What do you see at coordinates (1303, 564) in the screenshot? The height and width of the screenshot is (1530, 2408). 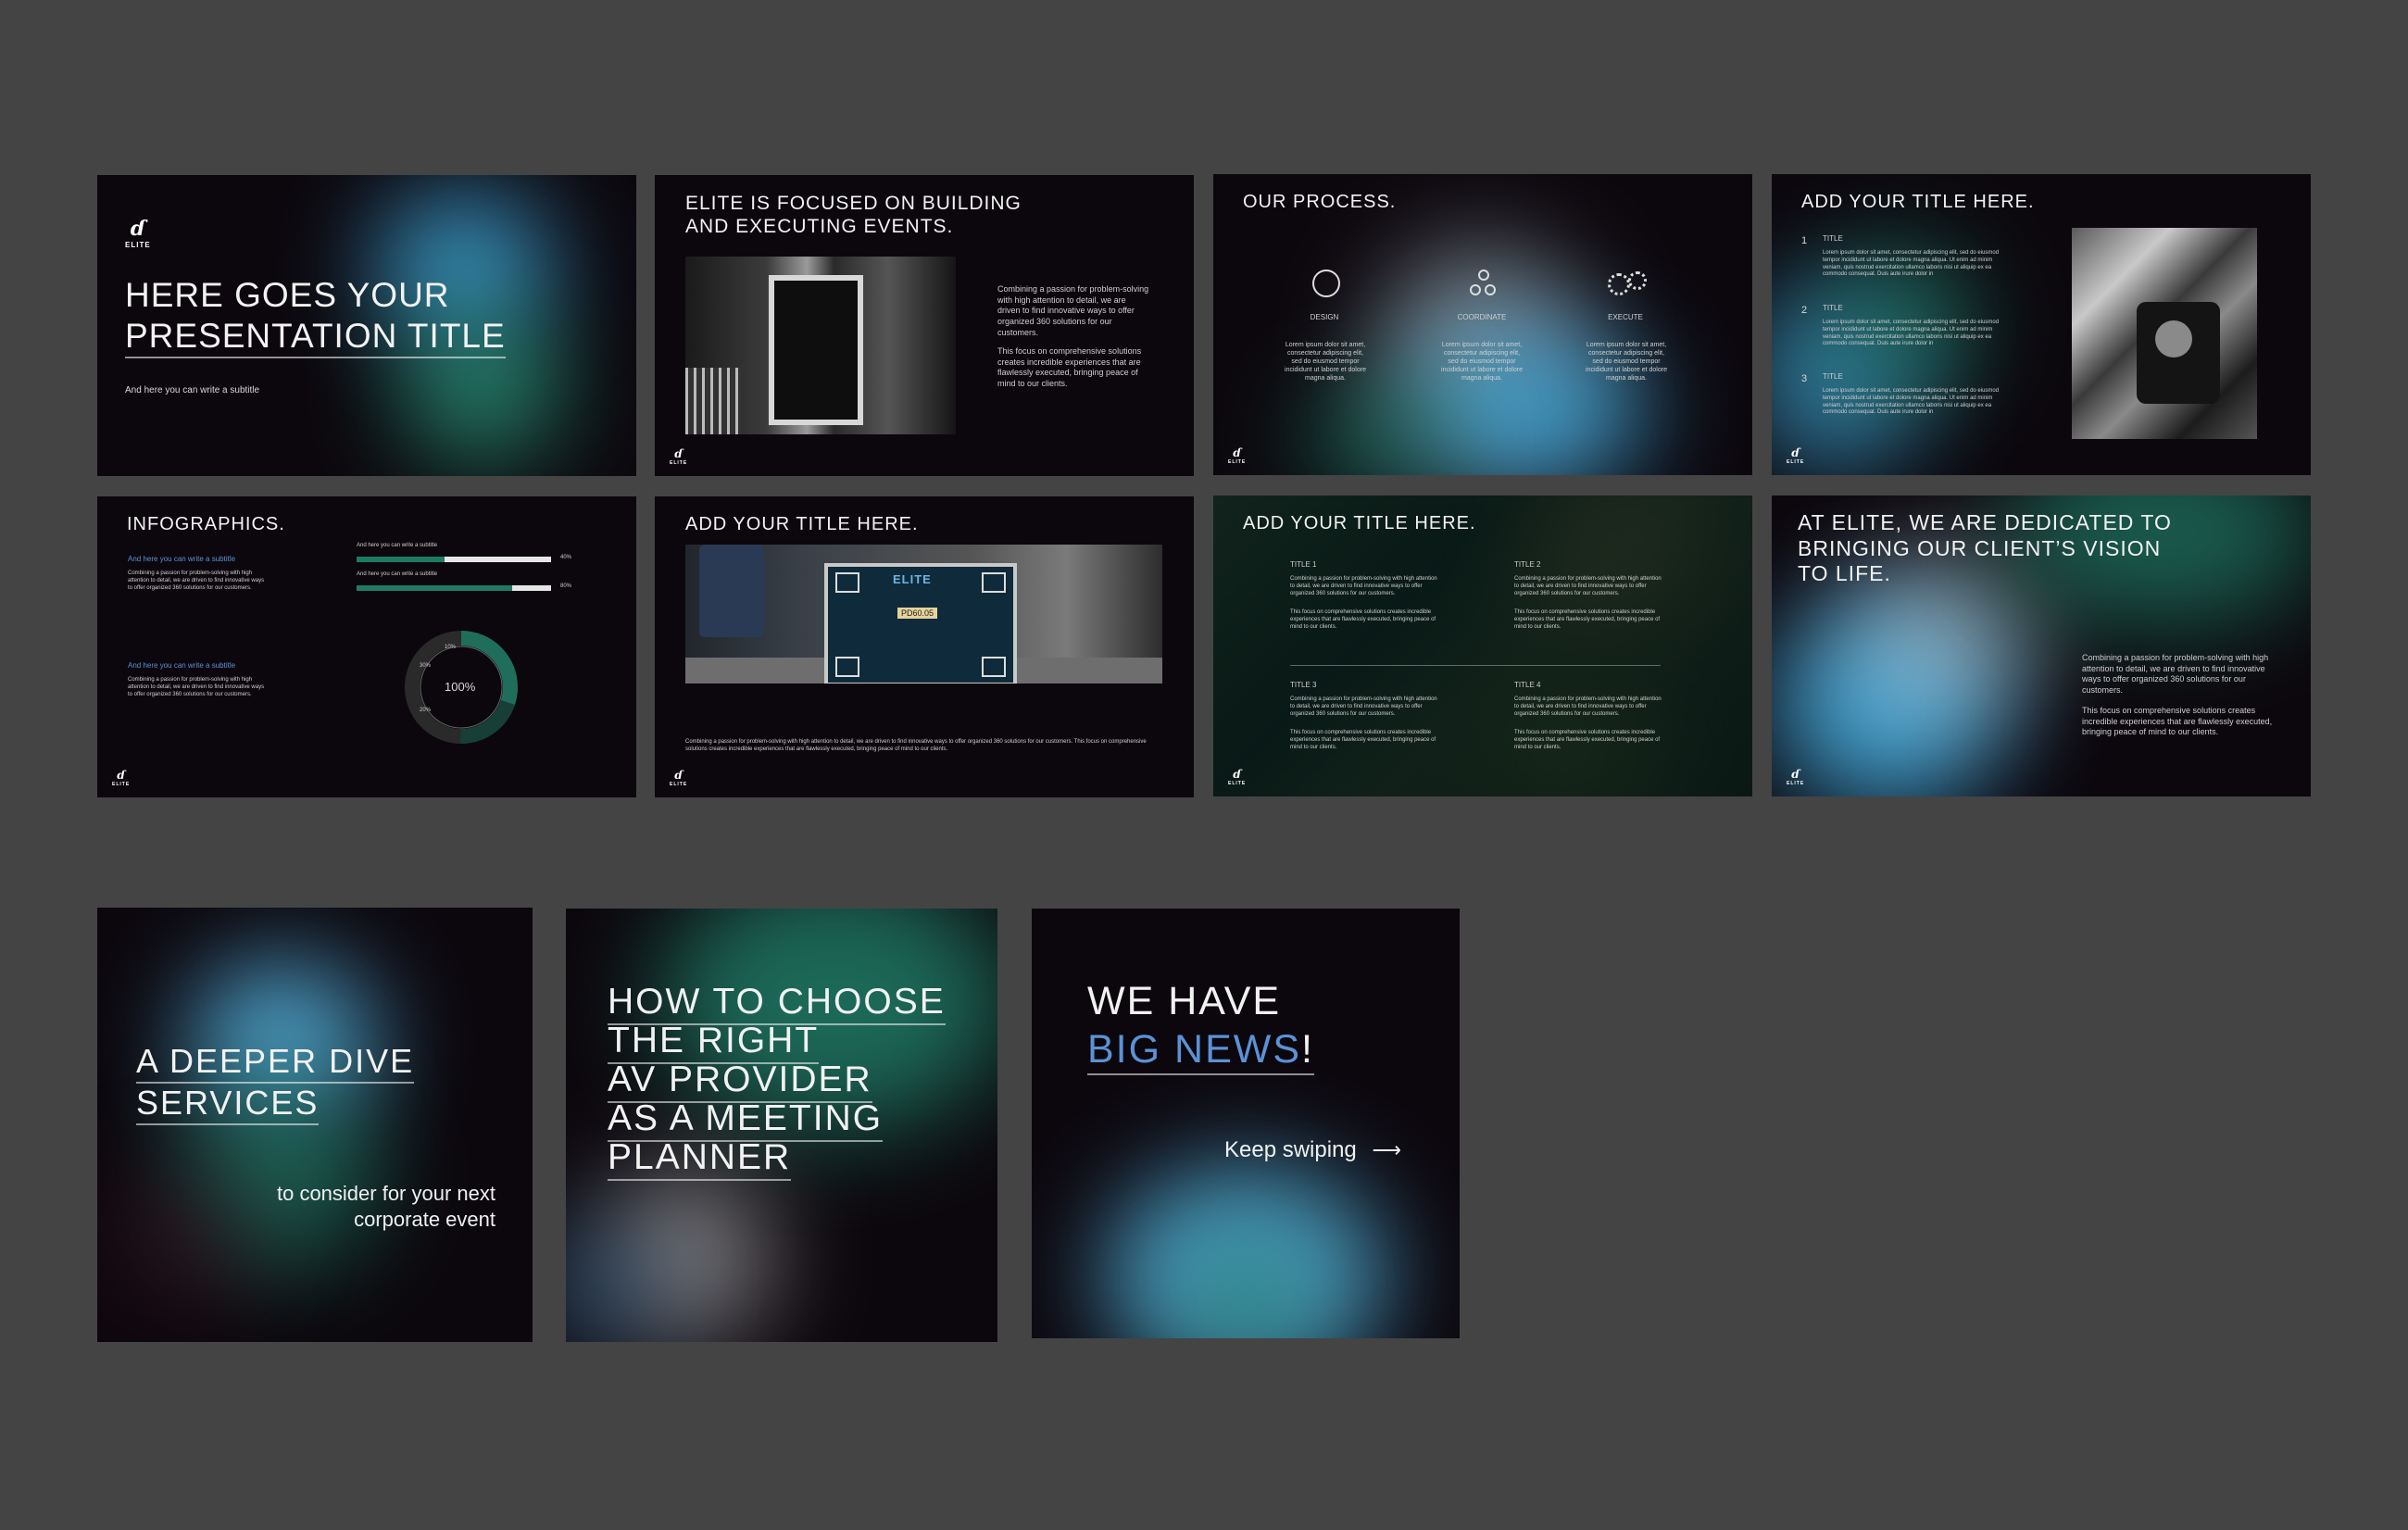 I see `block-label: TITLE 1` at bounding box center [1303, 564].